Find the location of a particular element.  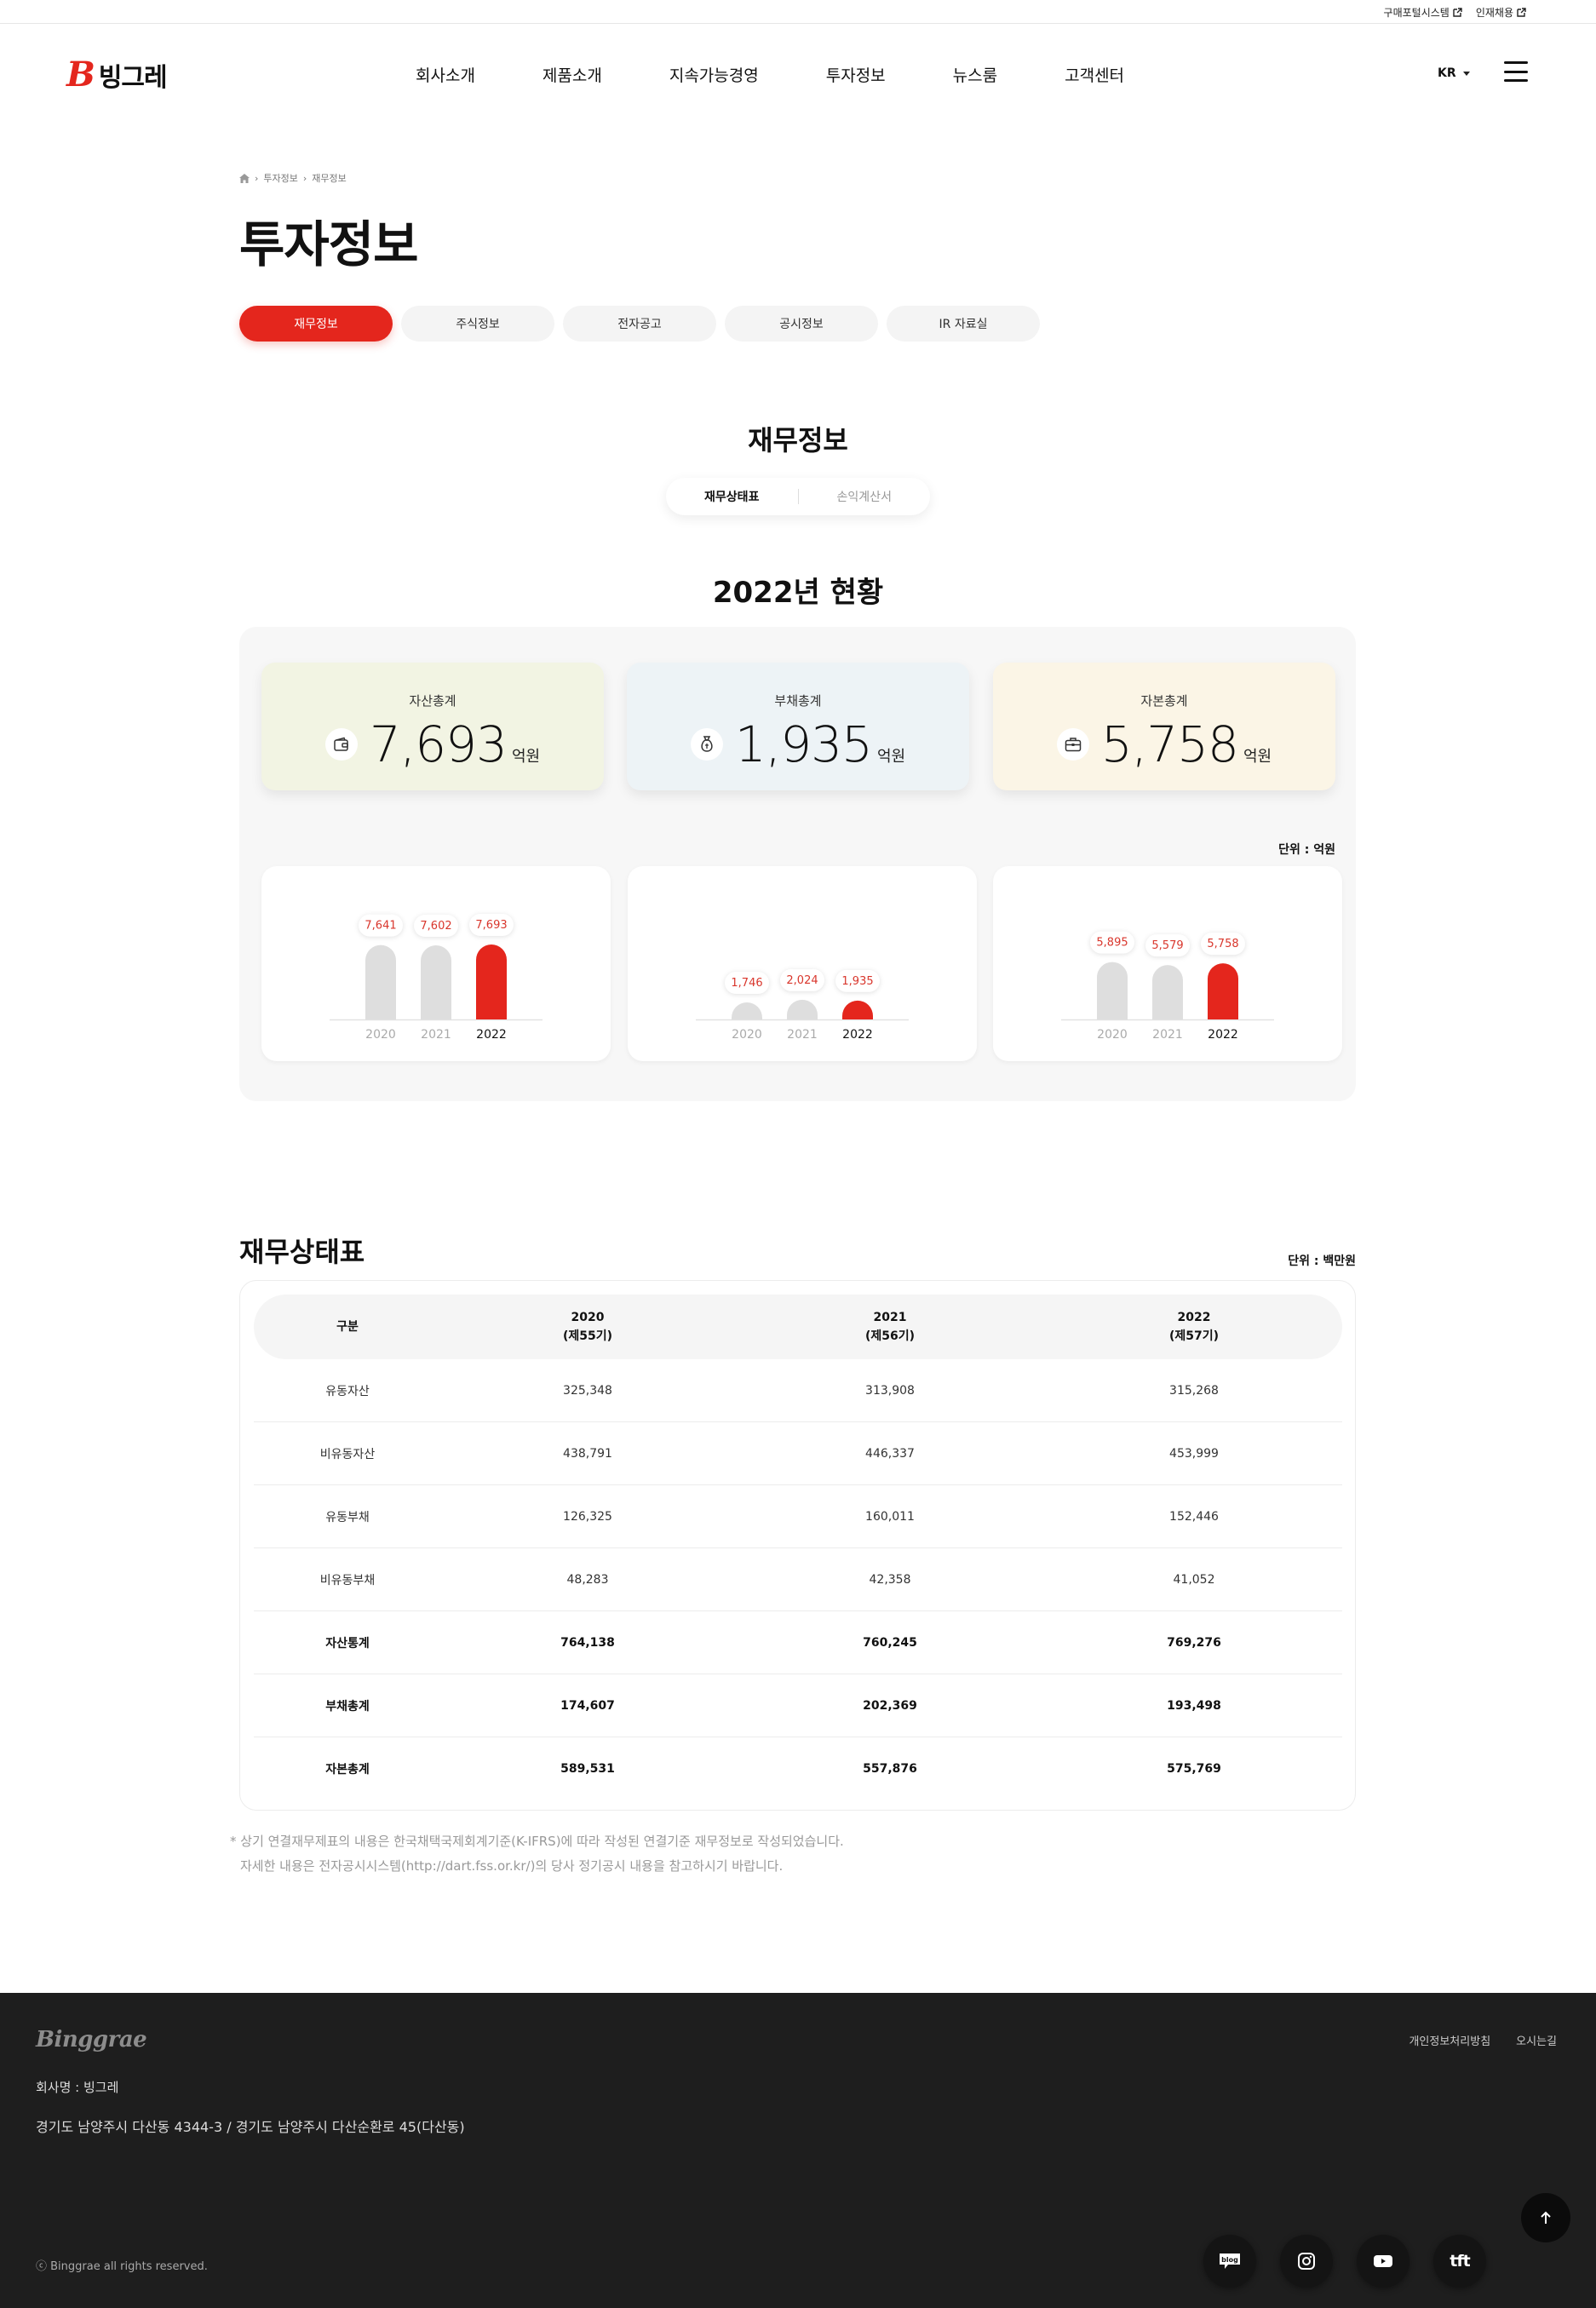

tab-electronic-notice: 전자공고 is located at coordinates (639, 324).